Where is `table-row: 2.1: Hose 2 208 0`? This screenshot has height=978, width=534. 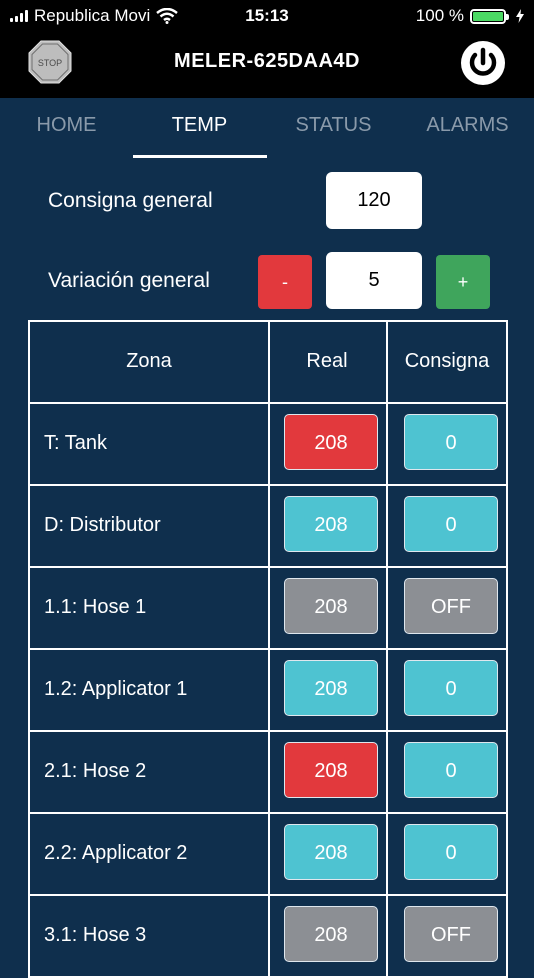
table-row: 2.1: Hose 2 208 0 is located at coordinates (268, 773).